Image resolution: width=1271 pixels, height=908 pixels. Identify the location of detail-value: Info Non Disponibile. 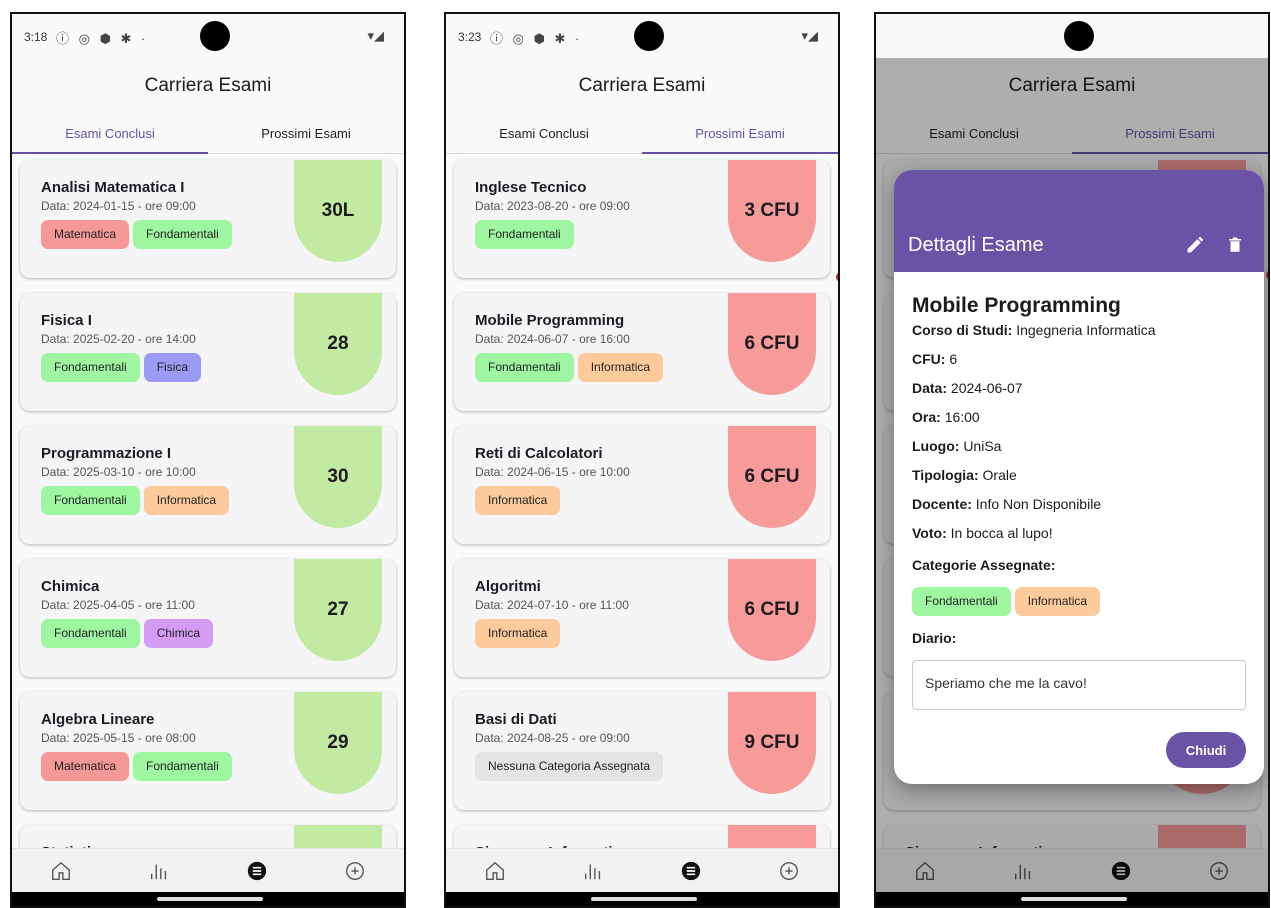
(1038, 504).